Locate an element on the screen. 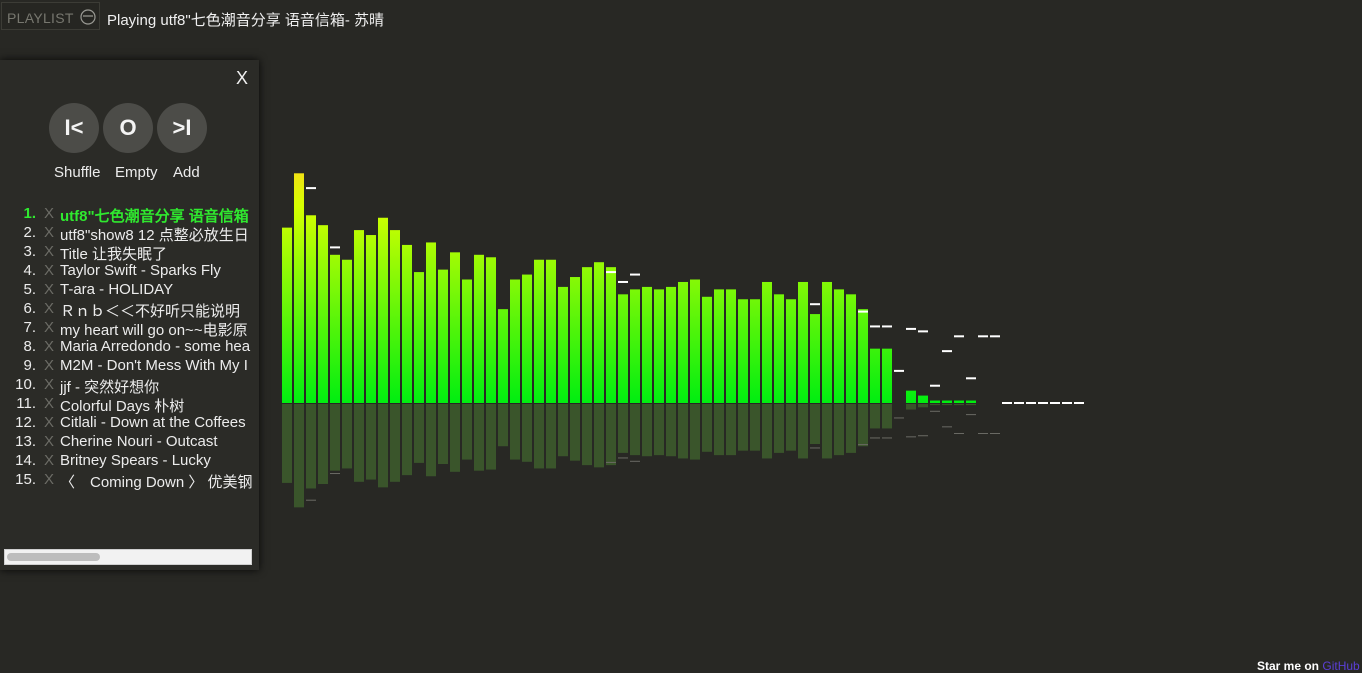 The image size is (1362, 673). track-title: T-ara - HOLIDAY is located at coordinates (116, 289).